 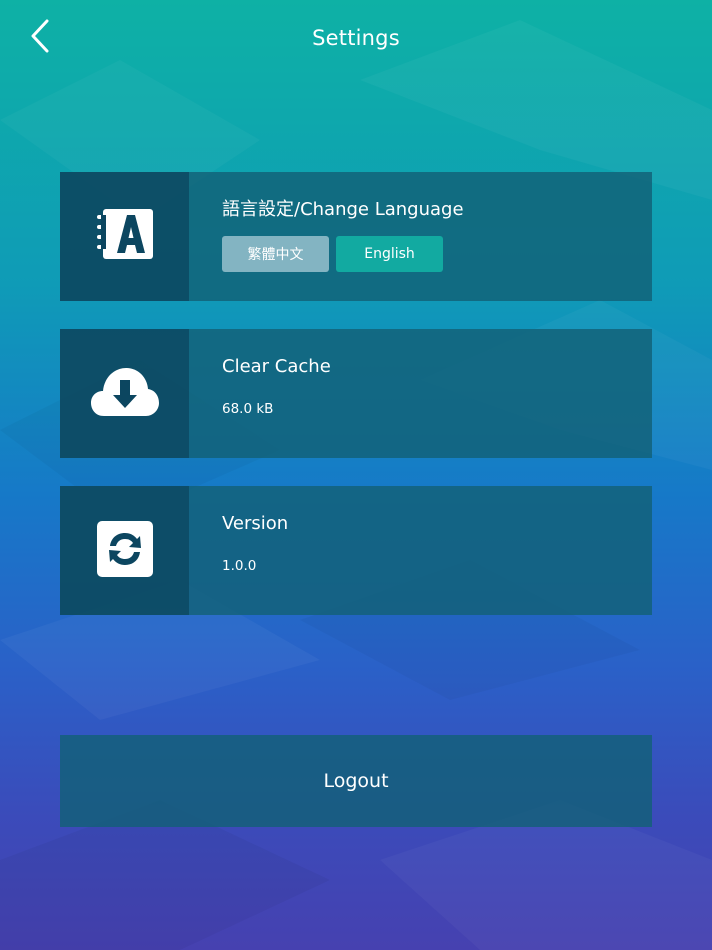 I want to click on version-number: 1.0.0, so click(x=239, y=566).